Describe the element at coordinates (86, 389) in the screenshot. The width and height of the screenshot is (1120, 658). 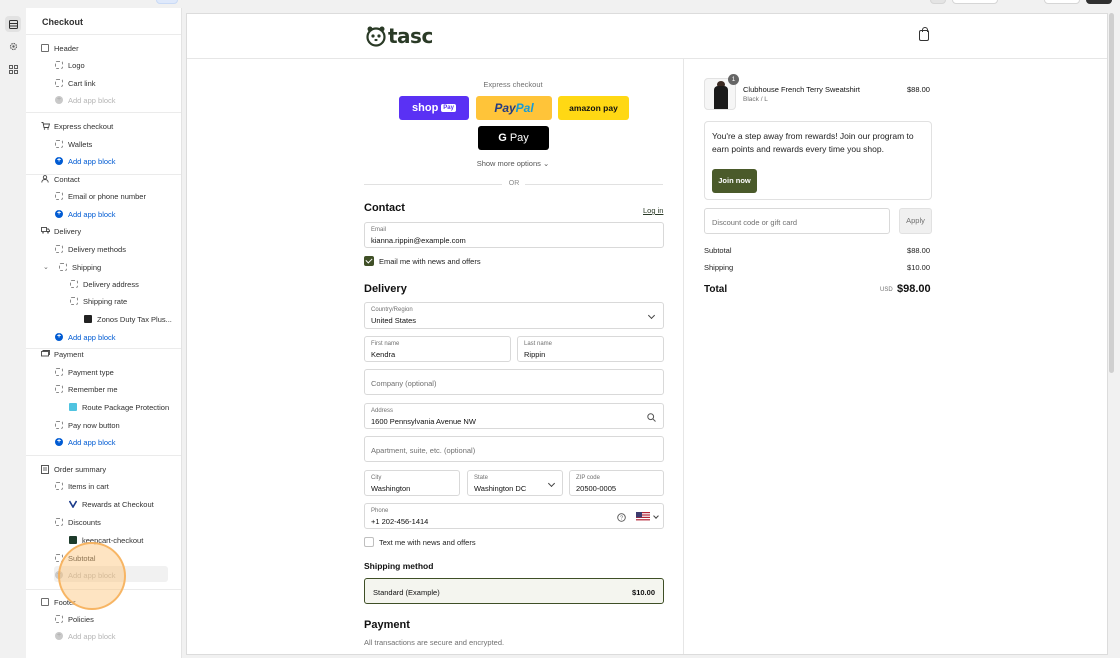
I see `block-remember-me: Remember me` at that location.